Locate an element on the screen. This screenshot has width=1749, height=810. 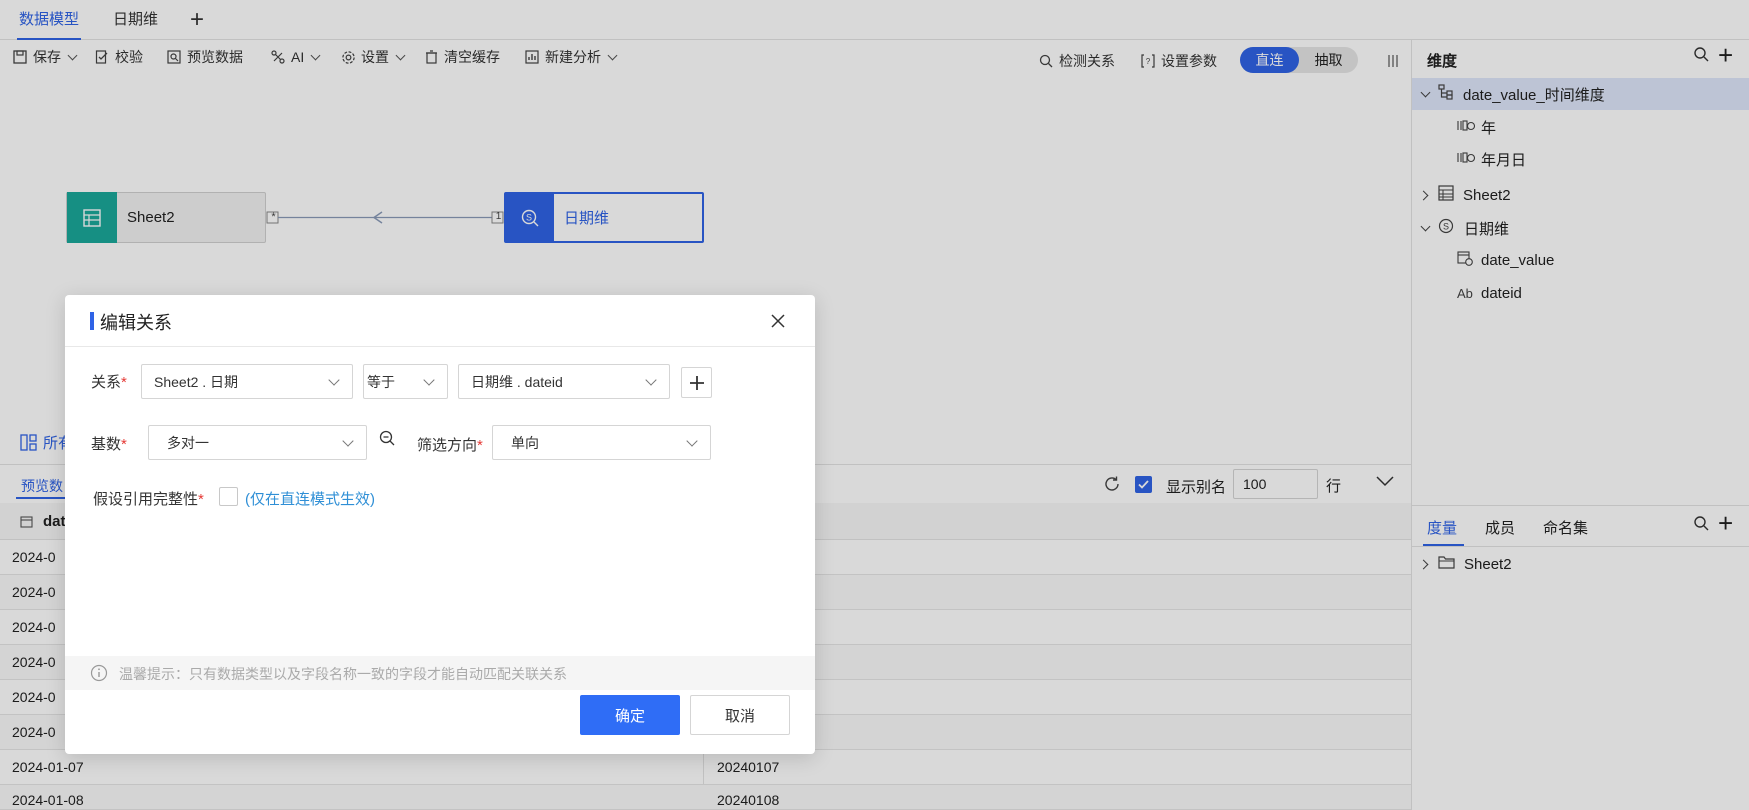
filter-direction-value: 单向 is located at coordinates (525, 442).